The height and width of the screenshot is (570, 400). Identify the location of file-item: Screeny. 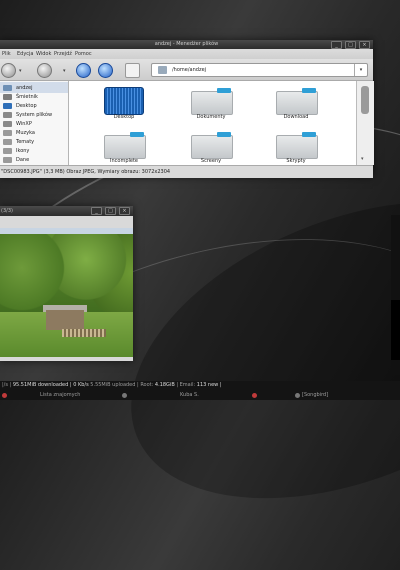
(206, 147).